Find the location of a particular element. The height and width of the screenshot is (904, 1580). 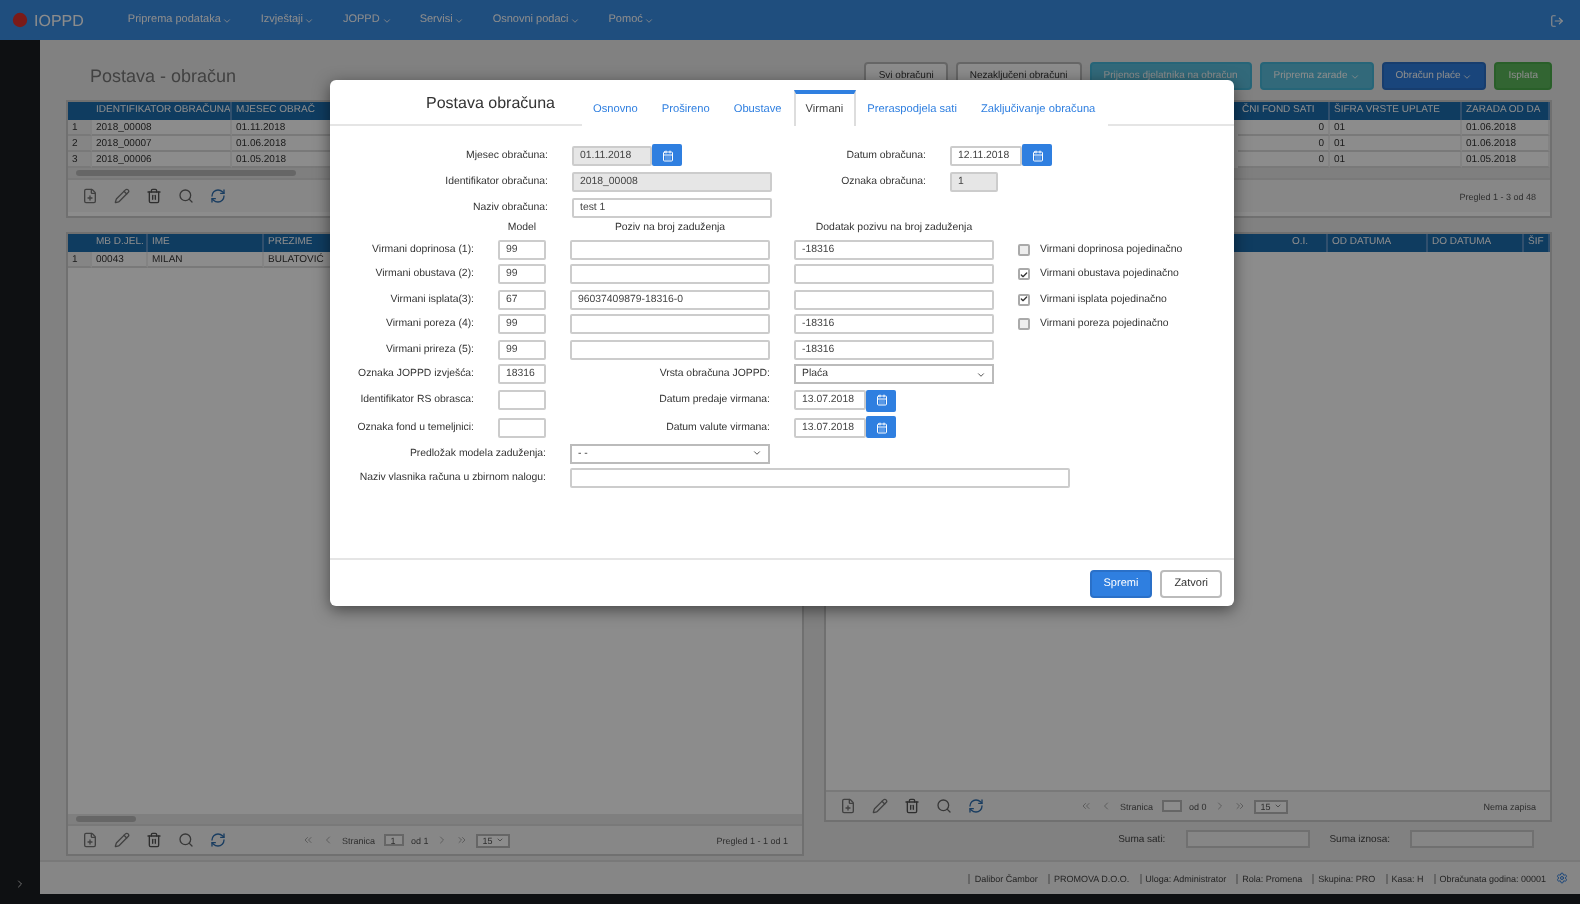

dialog-title: Postava obračuna is located at coordinates (490, 102).